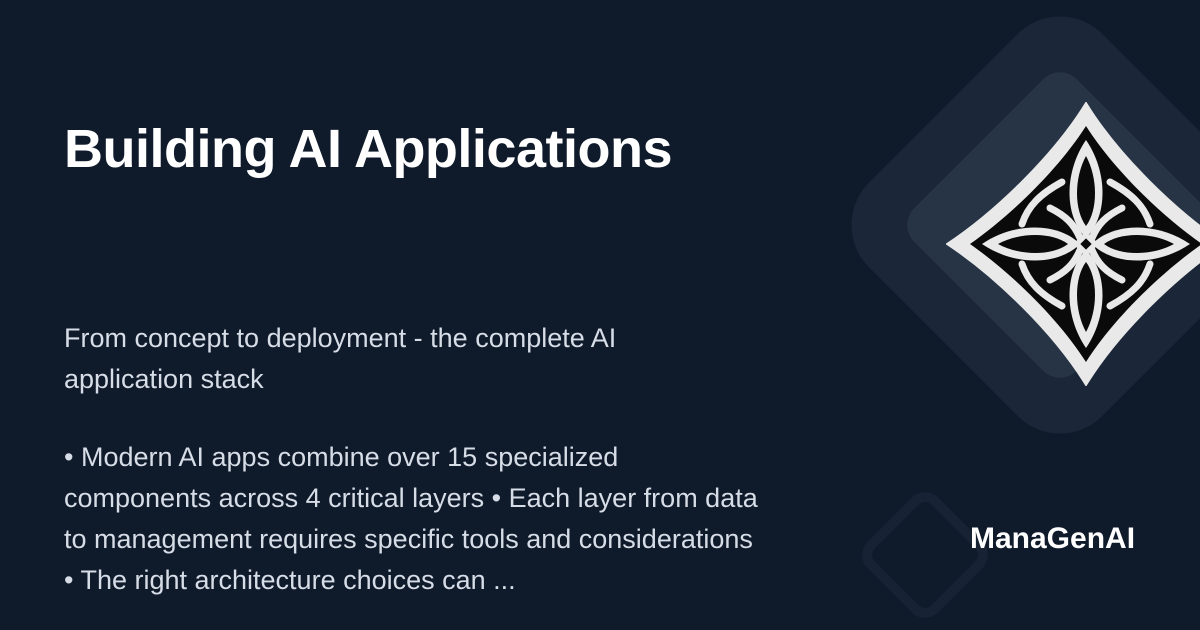  What do you see at coordinates (1073, 244) in the screenshot?
I see `diamond-pattern-logo-icon` at bounding box center [1073, 244].